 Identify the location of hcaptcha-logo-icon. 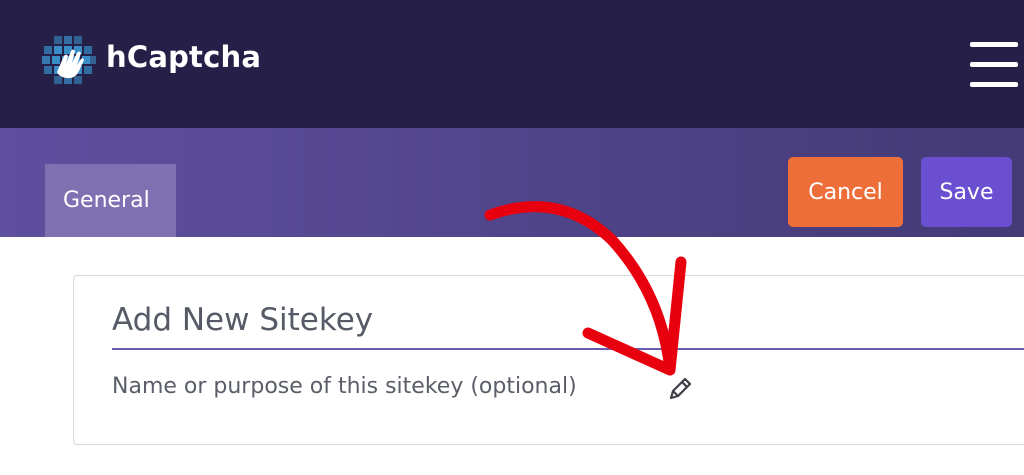
(69, 63).